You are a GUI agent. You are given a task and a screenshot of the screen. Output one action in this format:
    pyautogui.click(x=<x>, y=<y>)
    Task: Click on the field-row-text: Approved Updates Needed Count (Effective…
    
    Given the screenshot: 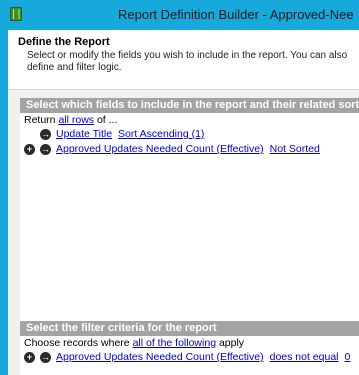 What is the action you would take?
    pyautogui.click(x=188, y=149)
    